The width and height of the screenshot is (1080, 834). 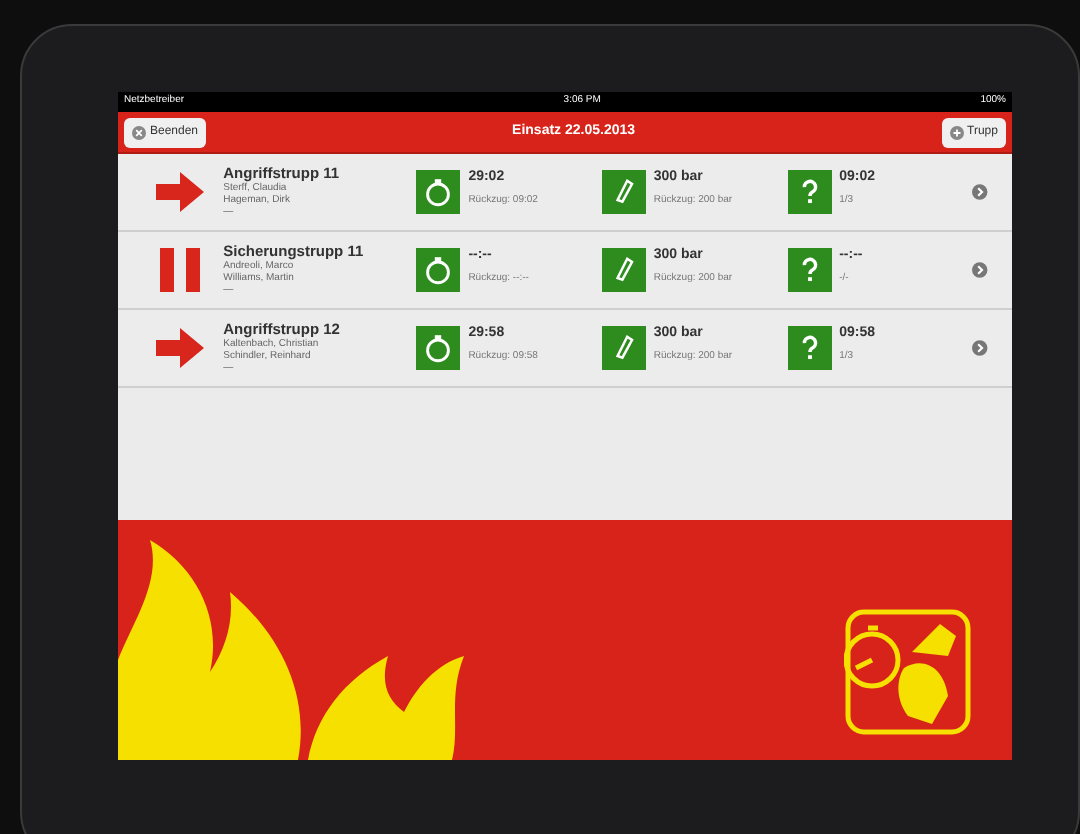 I want to click on firefighter-logo-icon, so click(x=908, y=672).